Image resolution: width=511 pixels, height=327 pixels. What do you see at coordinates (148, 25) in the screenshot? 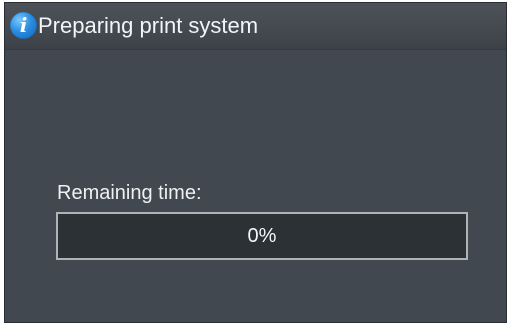
I see `dialog-title: Preparing print system` at bounding box center [148, 25].